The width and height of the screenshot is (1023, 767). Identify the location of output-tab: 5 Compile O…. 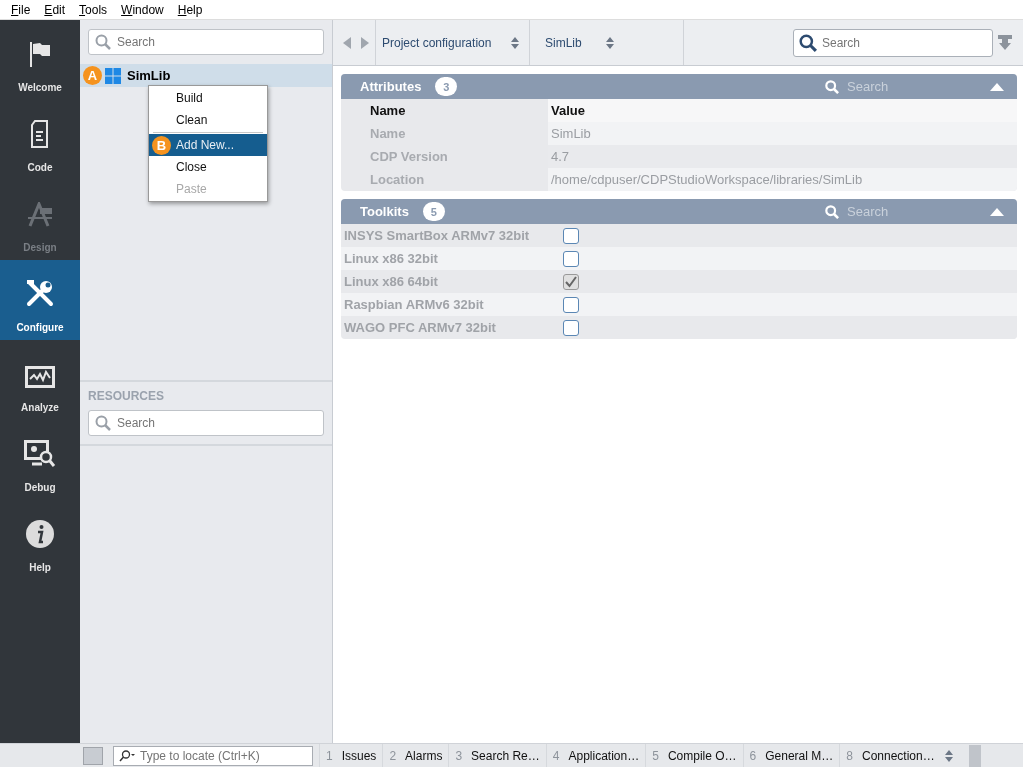
(694, 755).